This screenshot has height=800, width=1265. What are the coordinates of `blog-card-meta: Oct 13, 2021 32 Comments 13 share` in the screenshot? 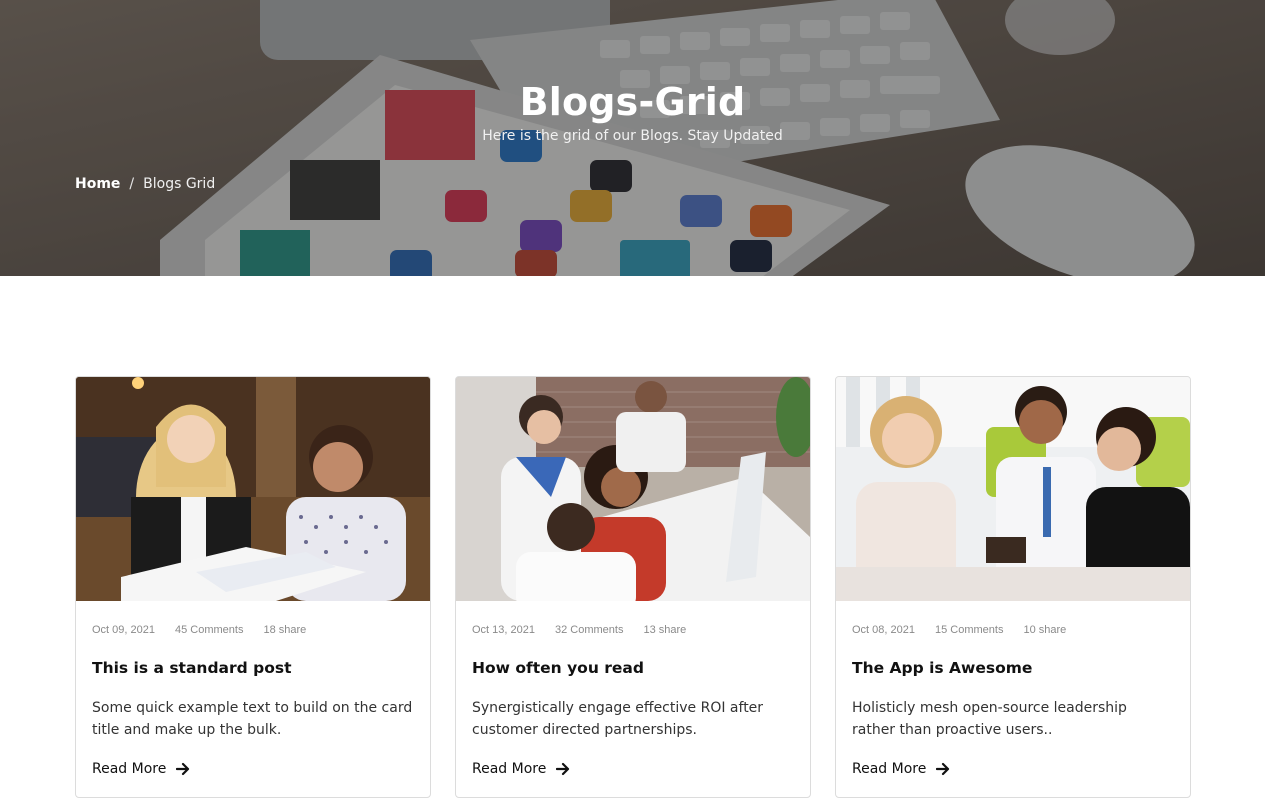 It's located at (579, 630).